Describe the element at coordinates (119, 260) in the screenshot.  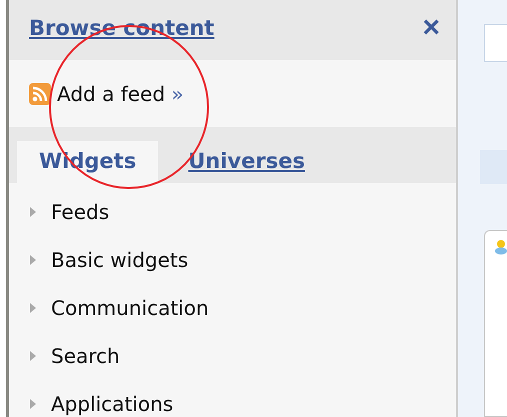
I see `category-item: Basic widgets` at that location.